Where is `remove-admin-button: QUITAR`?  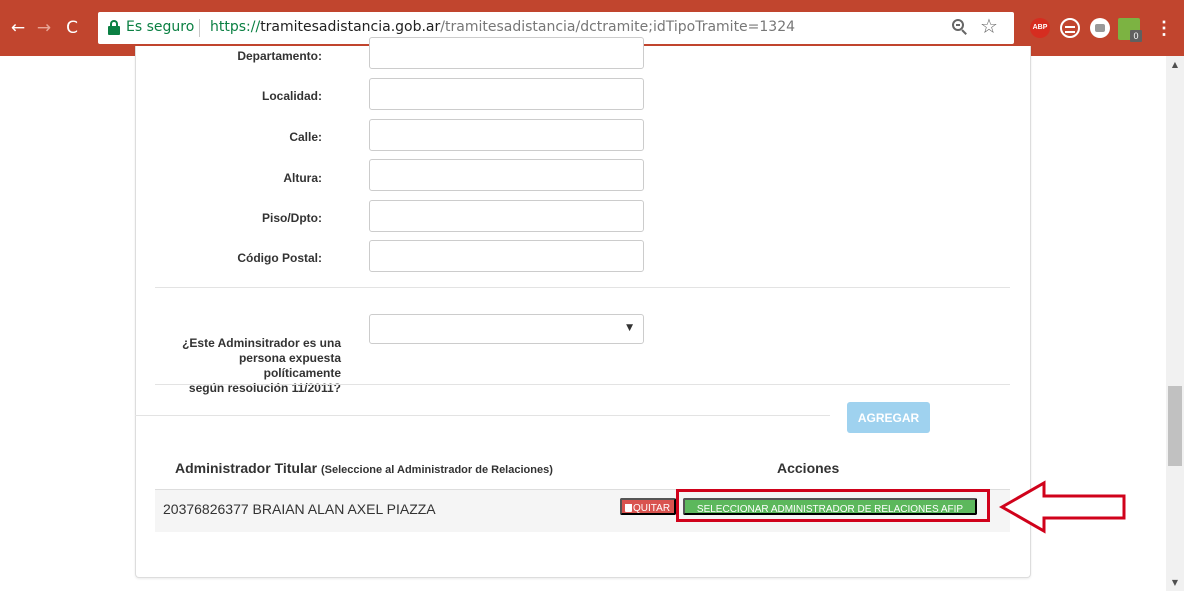 remove-admin-button: QUITAR is located at coordinates (648, 506).